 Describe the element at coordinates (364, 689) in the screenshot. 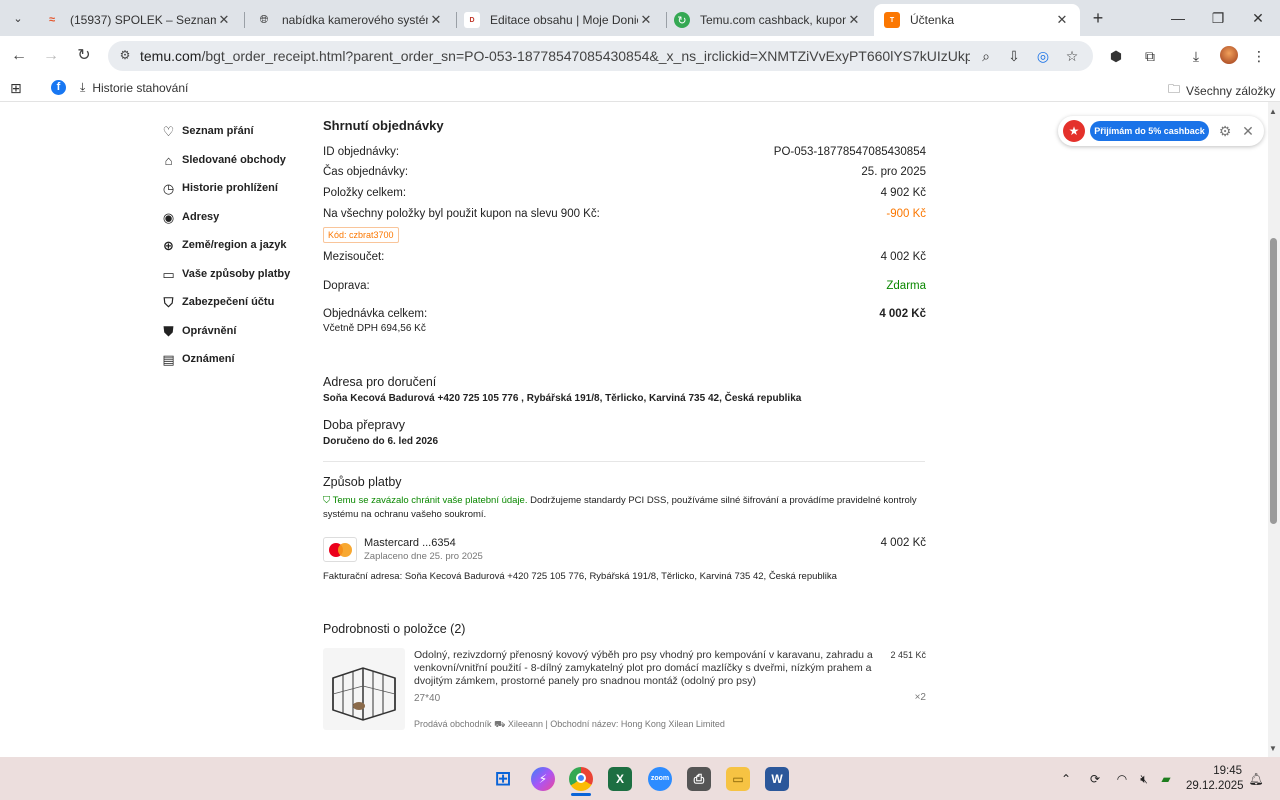

I see `product-image` at that location.